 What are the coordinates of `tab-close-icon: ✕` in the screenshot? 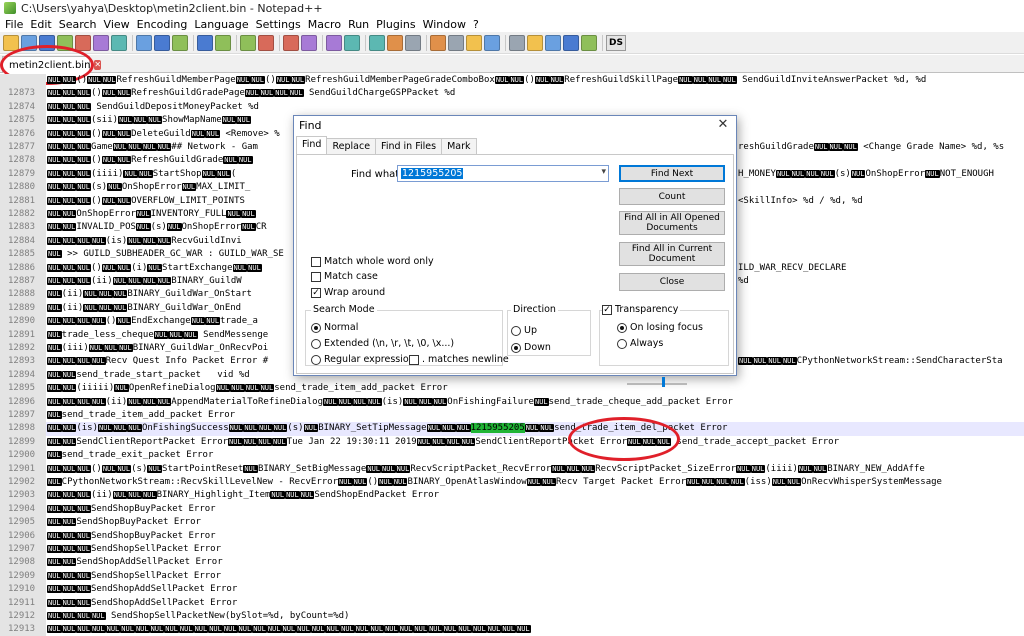 It's located at (98, 65).